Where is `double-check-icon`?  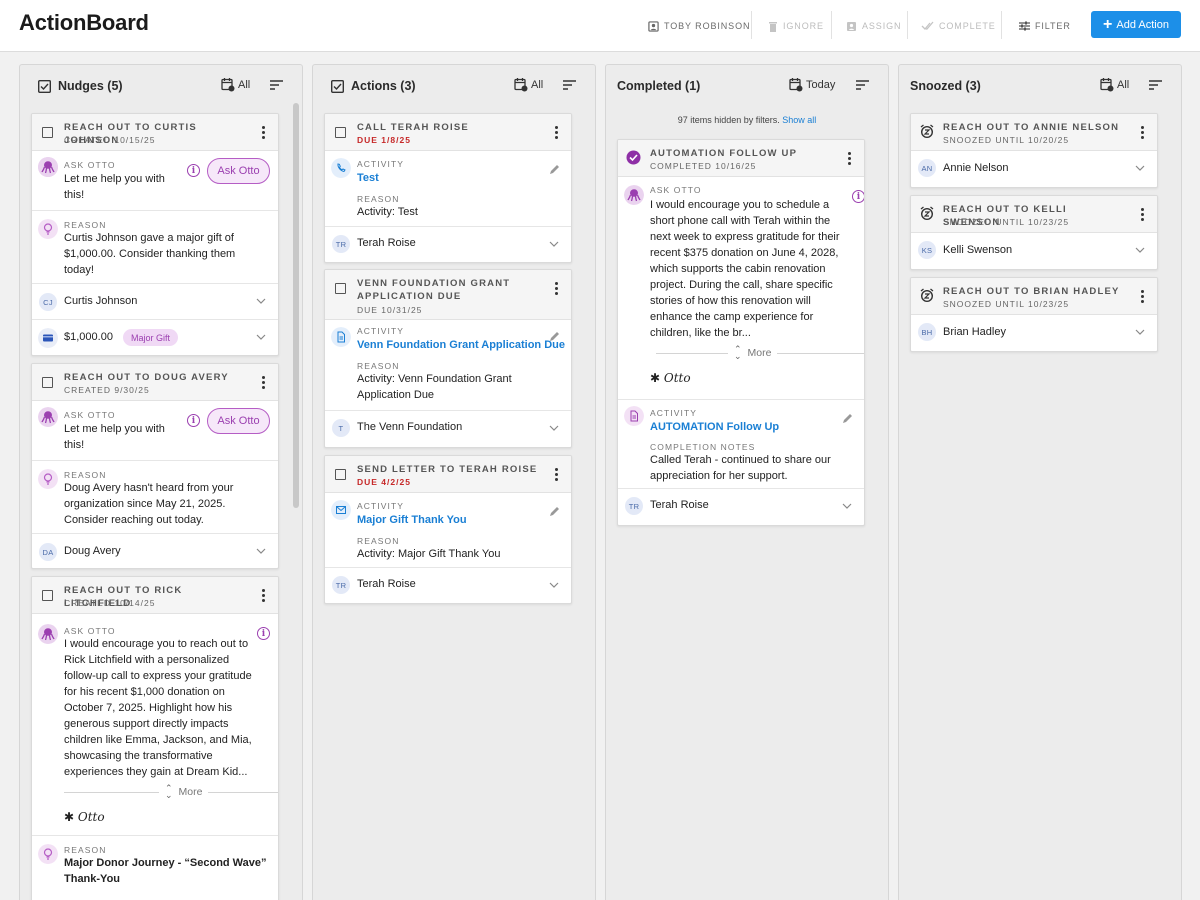
double-check-icon is located at coordinates (927, 25).